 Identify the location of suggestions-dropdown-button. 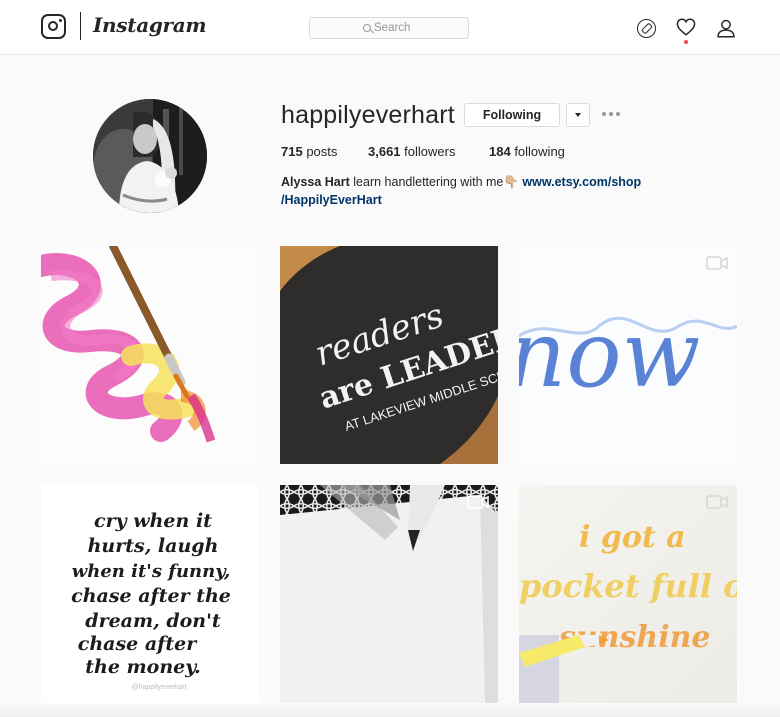
(578, 115).